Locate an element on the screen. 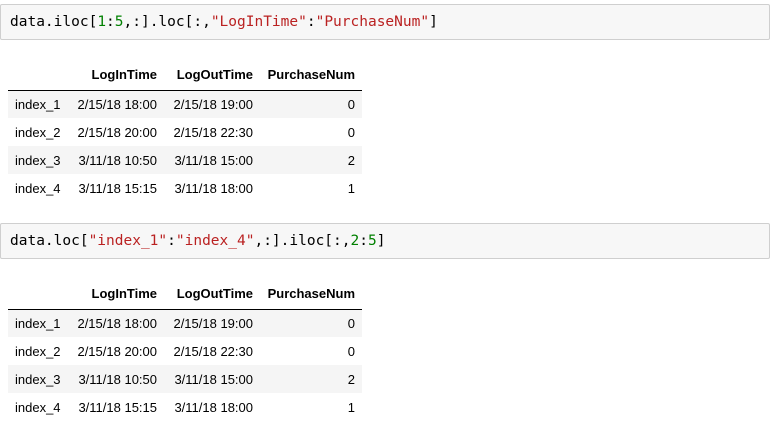 Image resolution: width=772 pixels, height=437 pixels. code-token: data.loc[ is located at coordinates (49, 241).